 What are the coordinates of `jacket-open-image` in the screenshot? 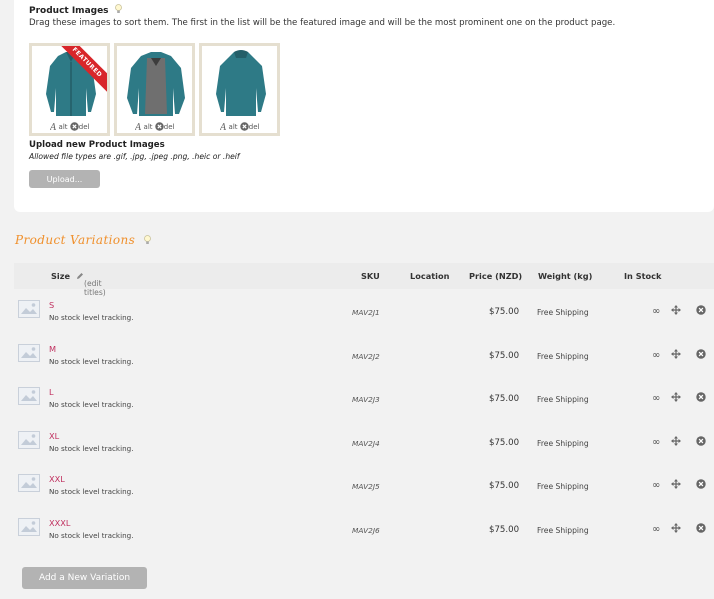 It's located at (156, 84).